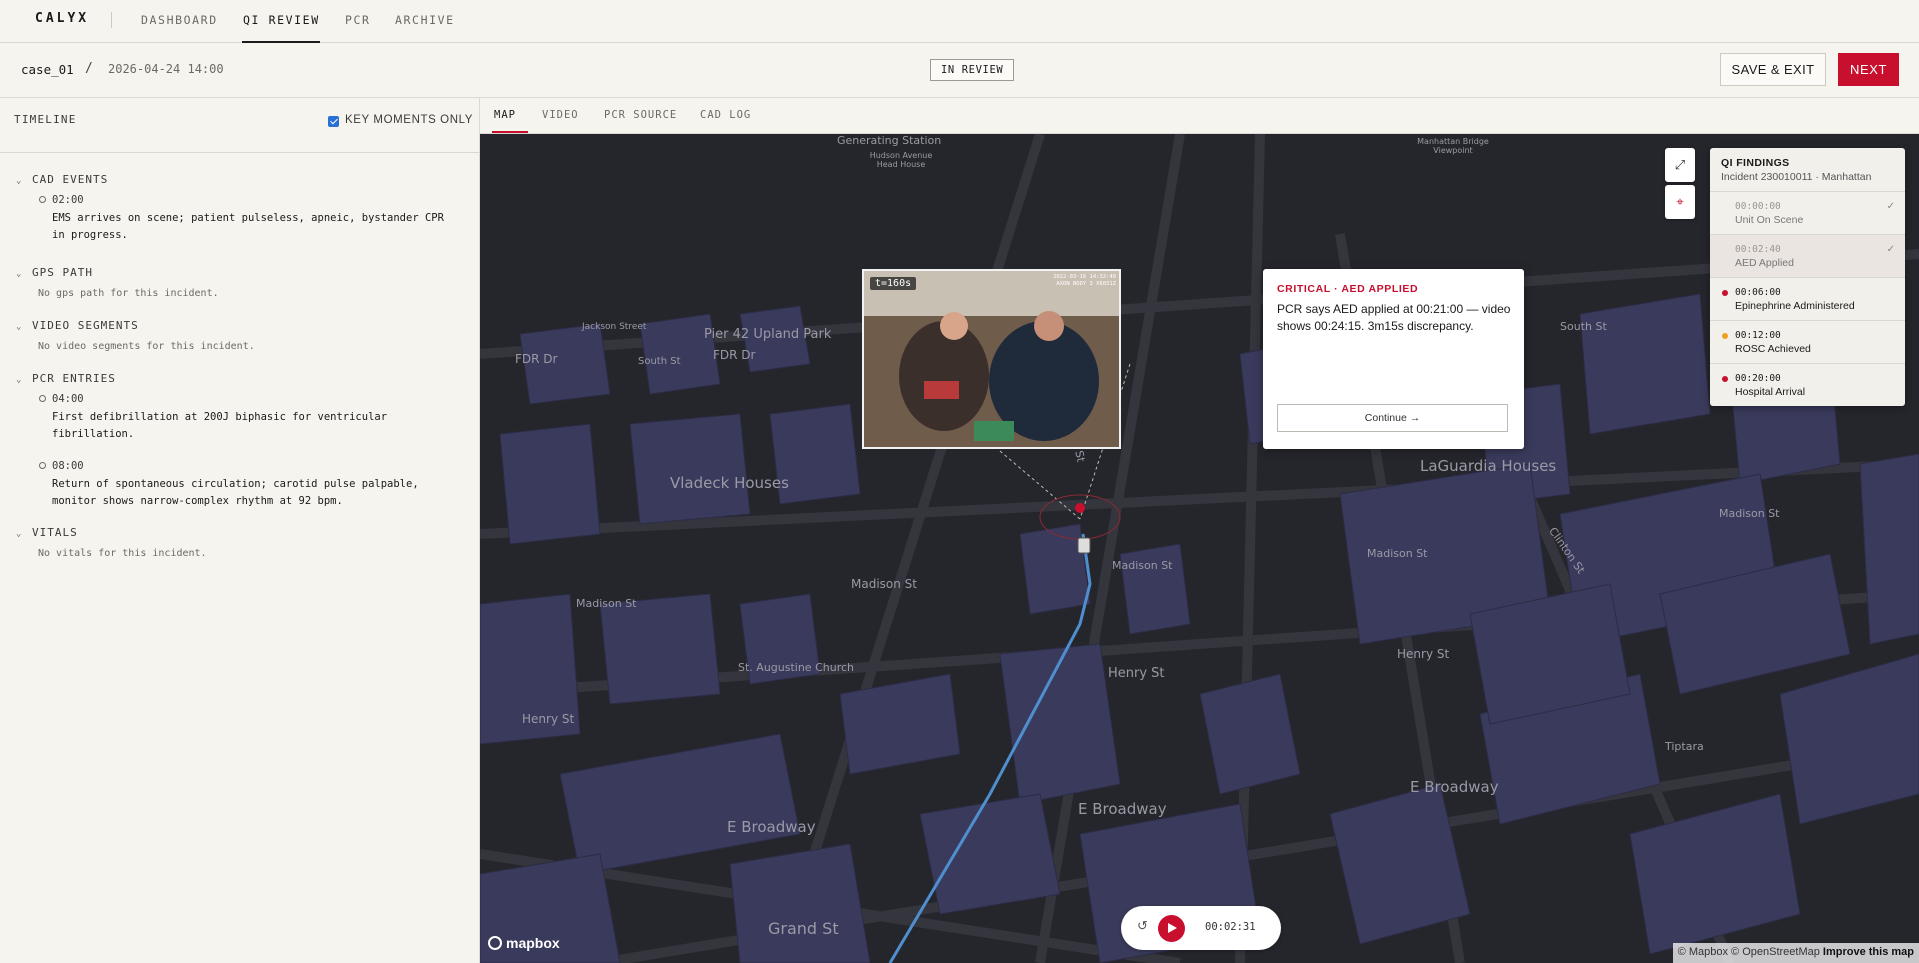 The width and height of the screenshot is (1919, 963). Describe the element at coordinates (1807, 212) in the screenshot. I see `finding-item: 00:00:00 Unit On Scene ✓` at that location.